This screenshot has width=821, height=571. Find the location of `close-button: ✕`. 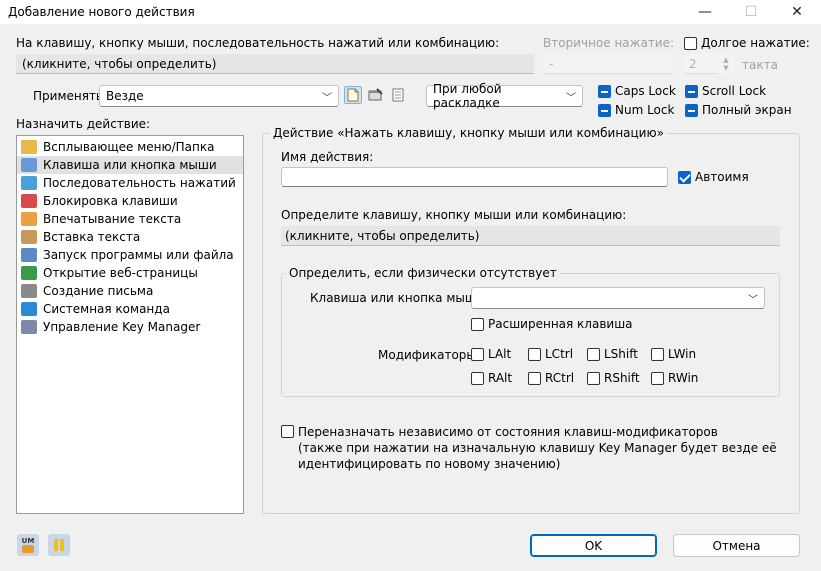

close-button: ✕ is located at coordinates (797, 12).